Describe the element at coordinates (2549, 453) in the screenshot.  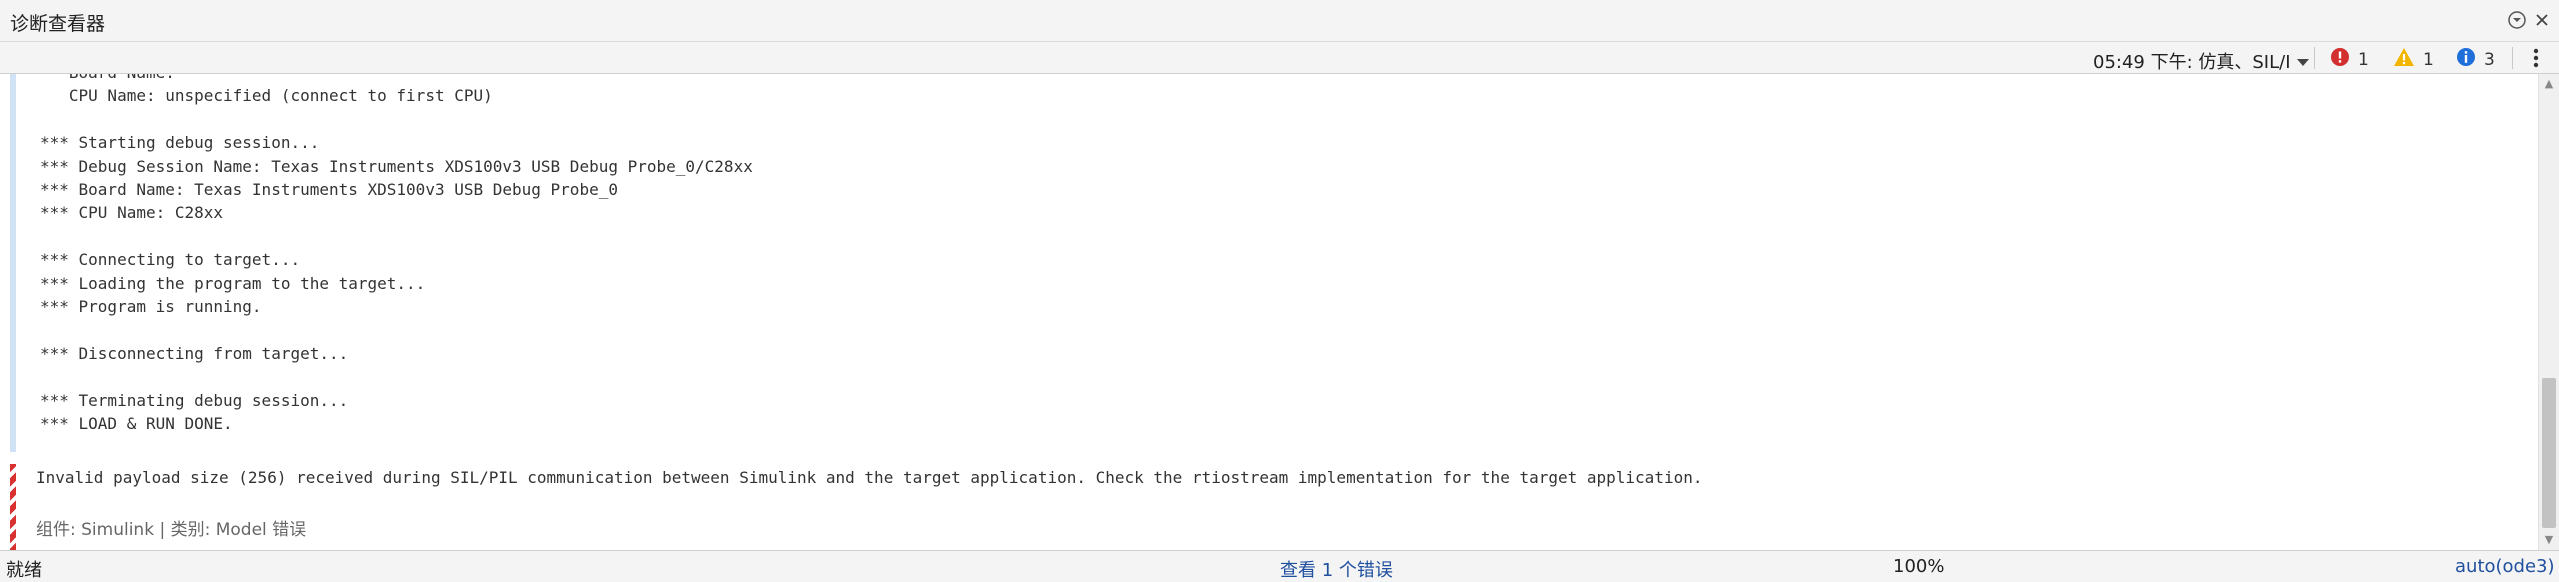
I see `scrollbar-thumb` at that location.